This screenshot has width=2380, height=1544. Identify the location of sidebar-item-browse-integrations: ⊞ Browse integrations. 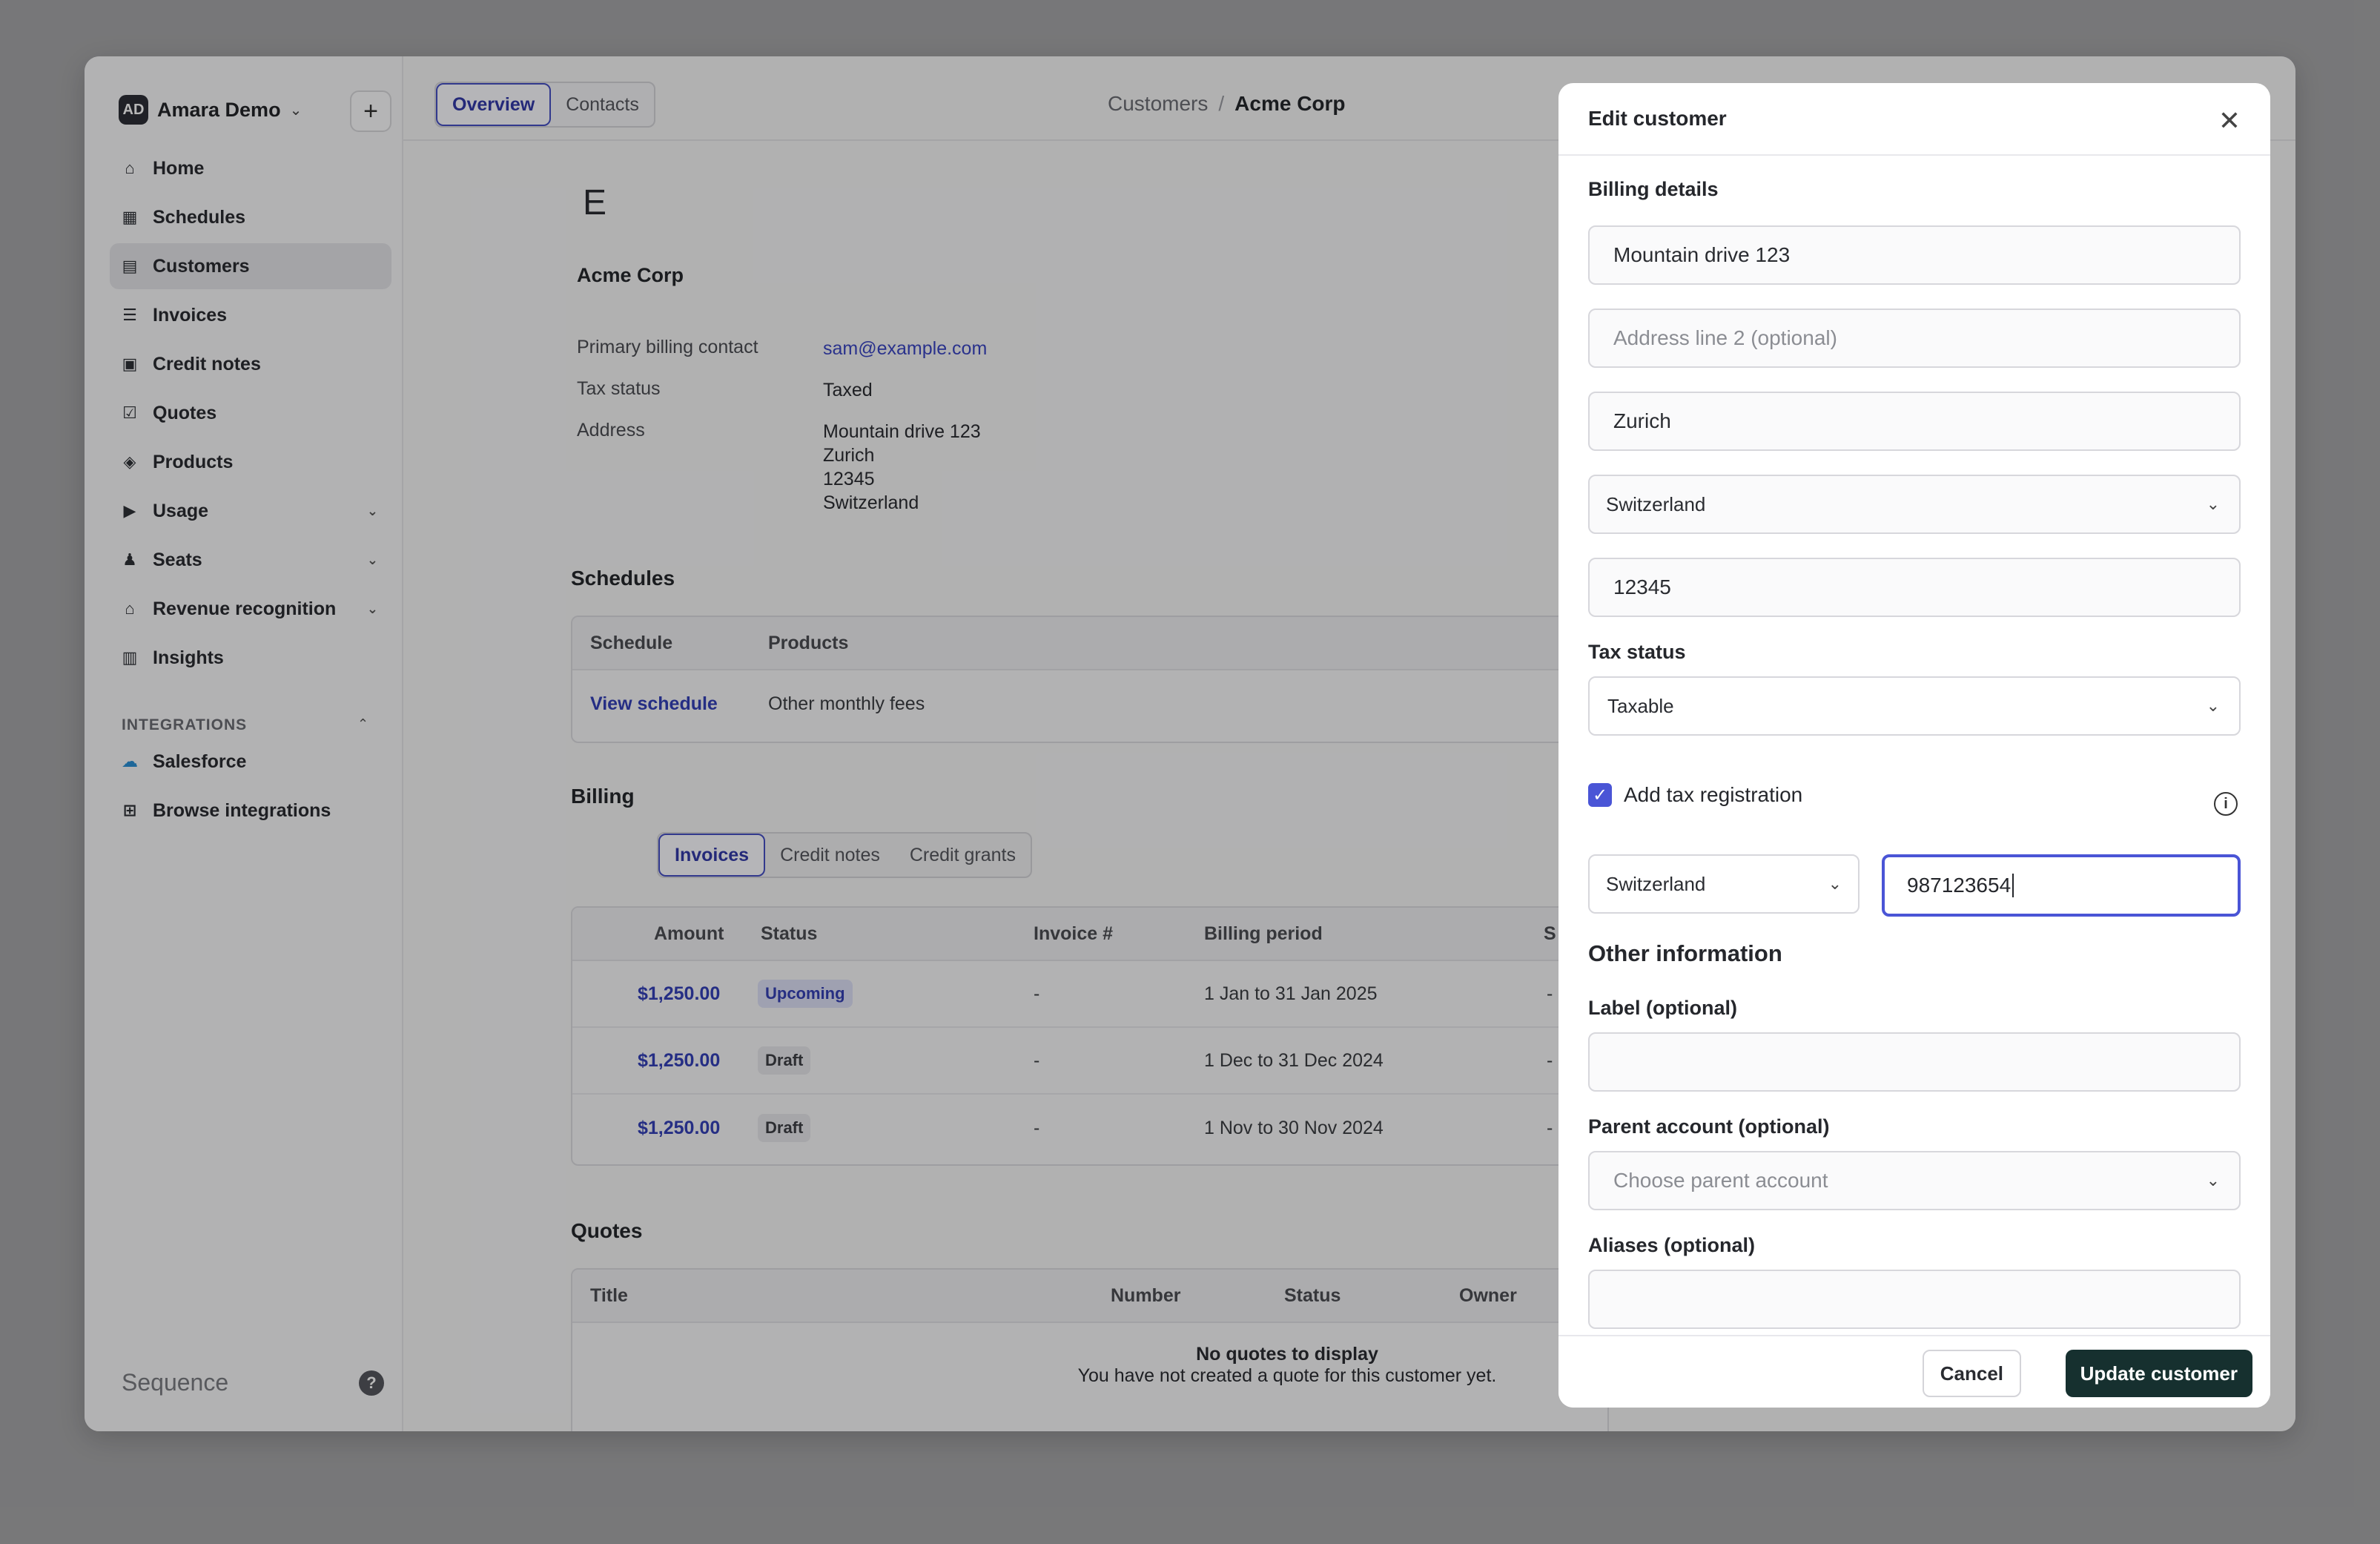
(251, 811).